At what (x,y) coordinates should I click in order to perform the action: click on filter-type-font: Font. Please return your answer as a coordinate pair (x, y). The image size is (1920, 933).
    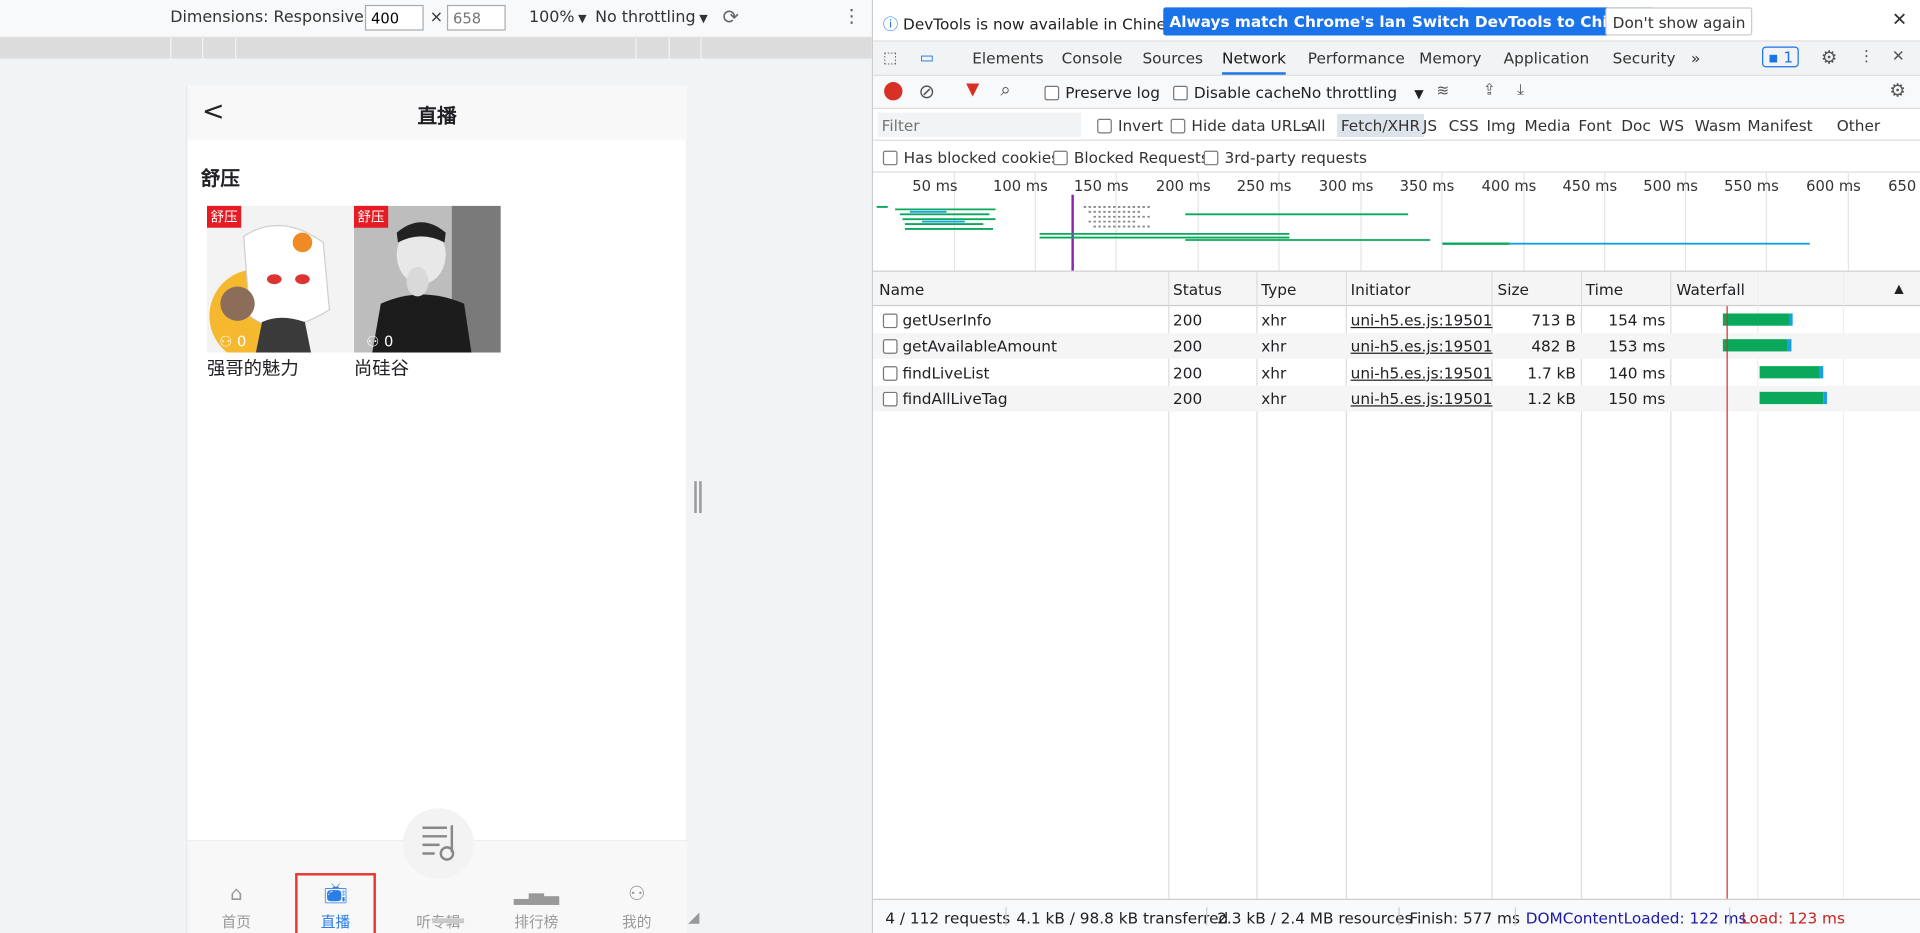
    Looking at the image, I should click on (1594, 125).